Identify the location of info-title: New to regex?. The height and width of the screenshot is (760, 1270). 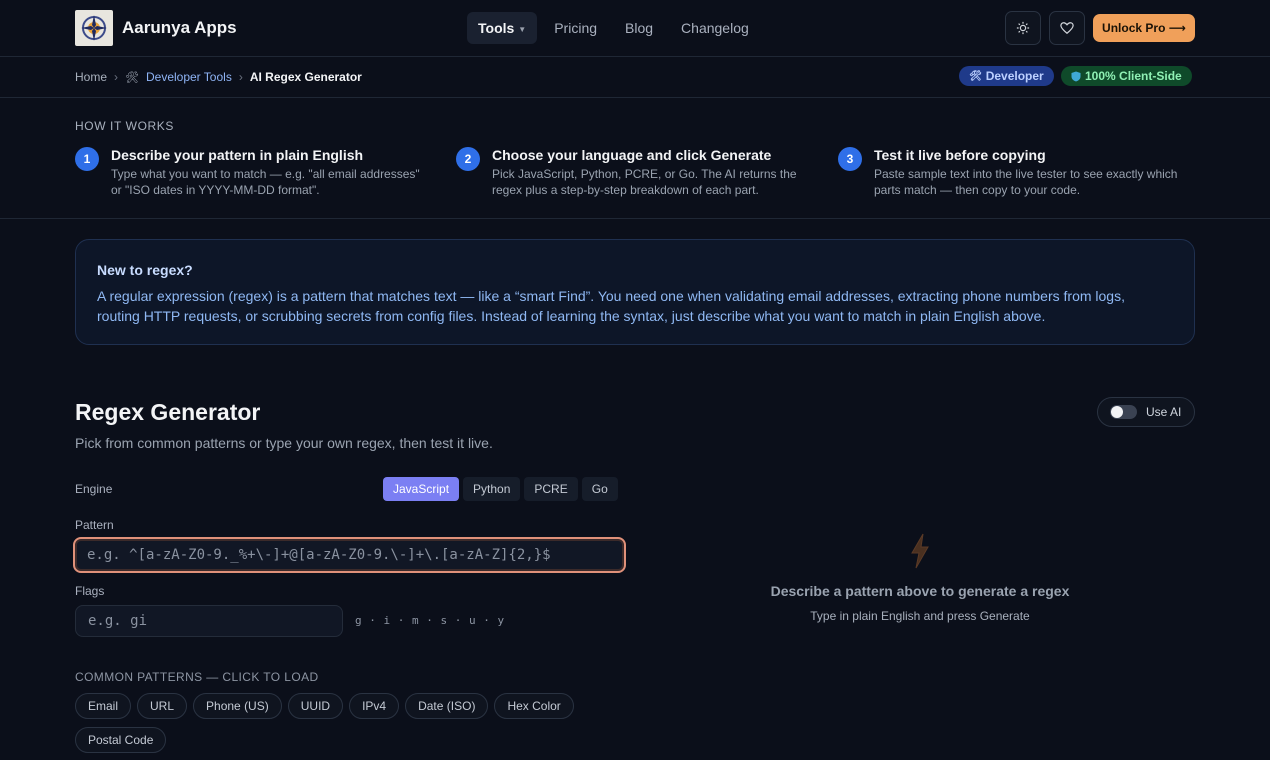
(145, 270).